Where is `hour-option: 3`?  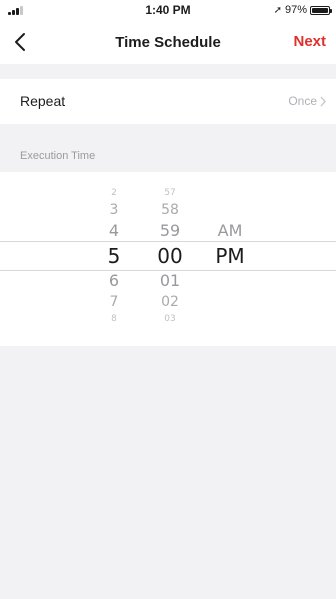
hour-option: 3 is located at coordinates (114, 210).